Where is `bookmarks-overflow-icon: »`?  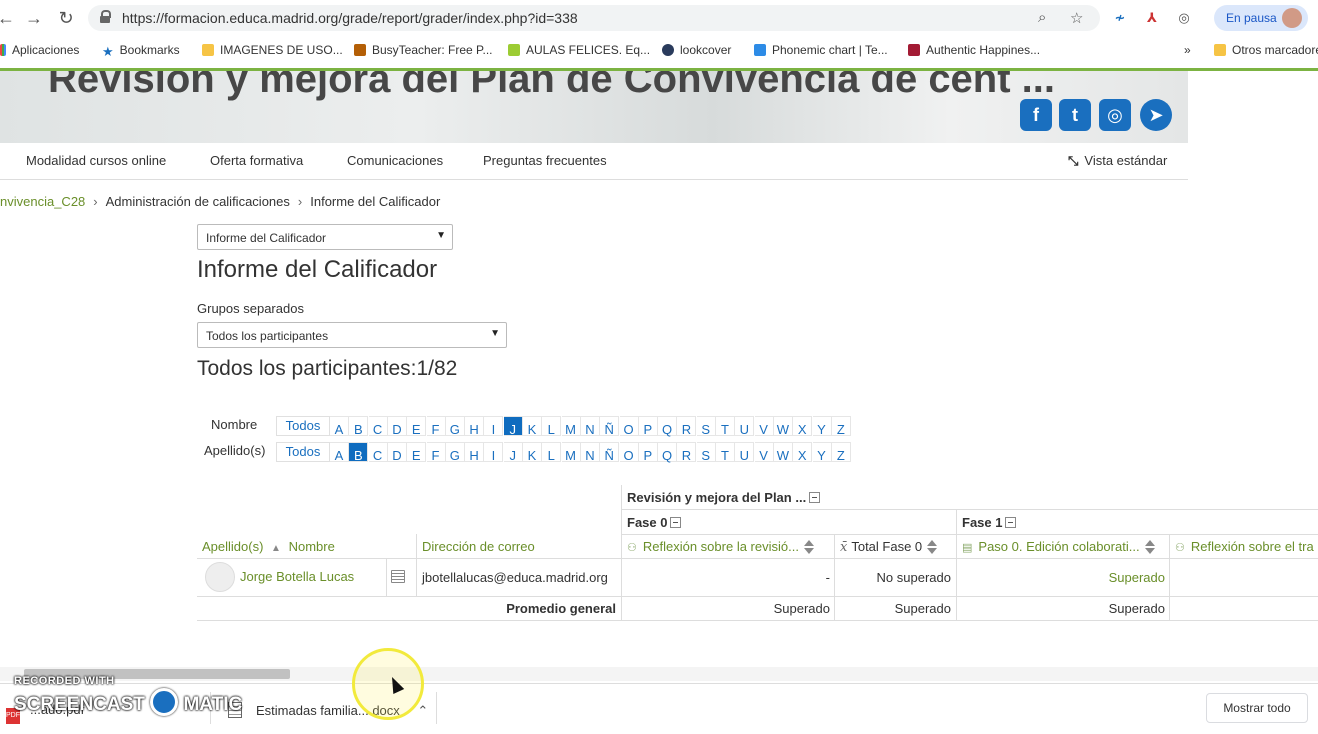 bookmarks-overflow-icon: » is located at coordinates (1187, 50).